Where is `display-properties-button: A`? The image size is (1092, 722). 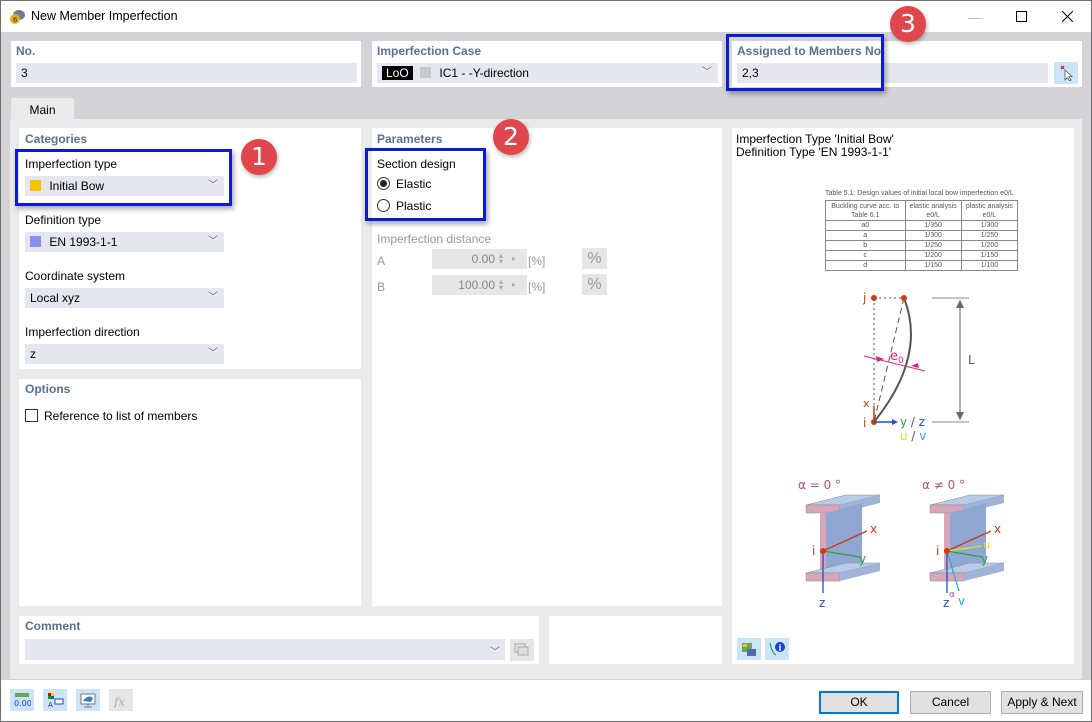
display-properties-button: A is located at coordinates (55, 700).